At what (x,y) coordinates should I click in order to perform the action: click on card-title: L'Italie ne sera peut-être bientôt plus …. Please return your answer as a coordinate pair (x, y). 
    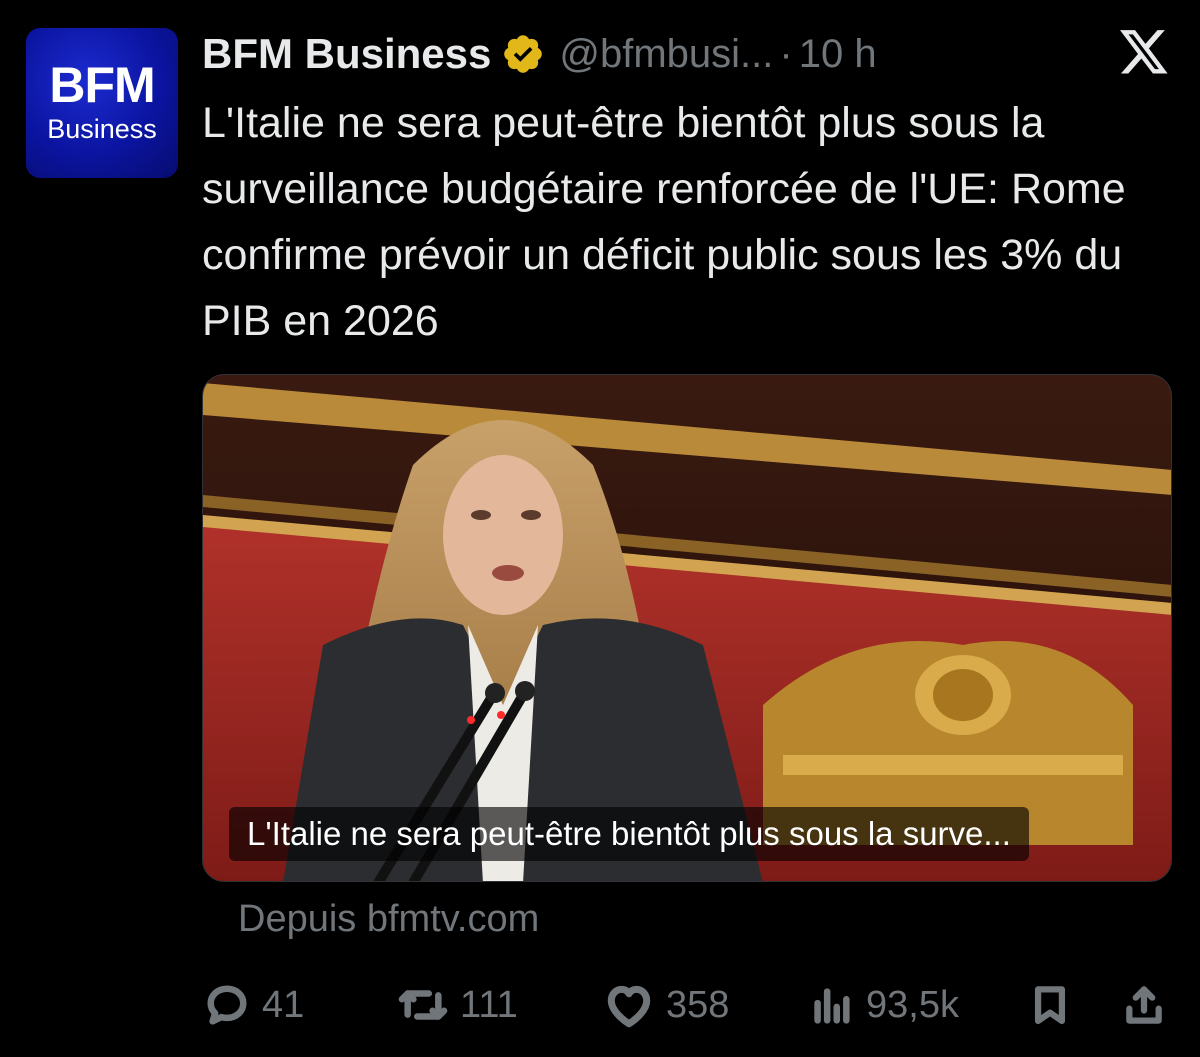
    Looking at the image, I should click on (629, 834).